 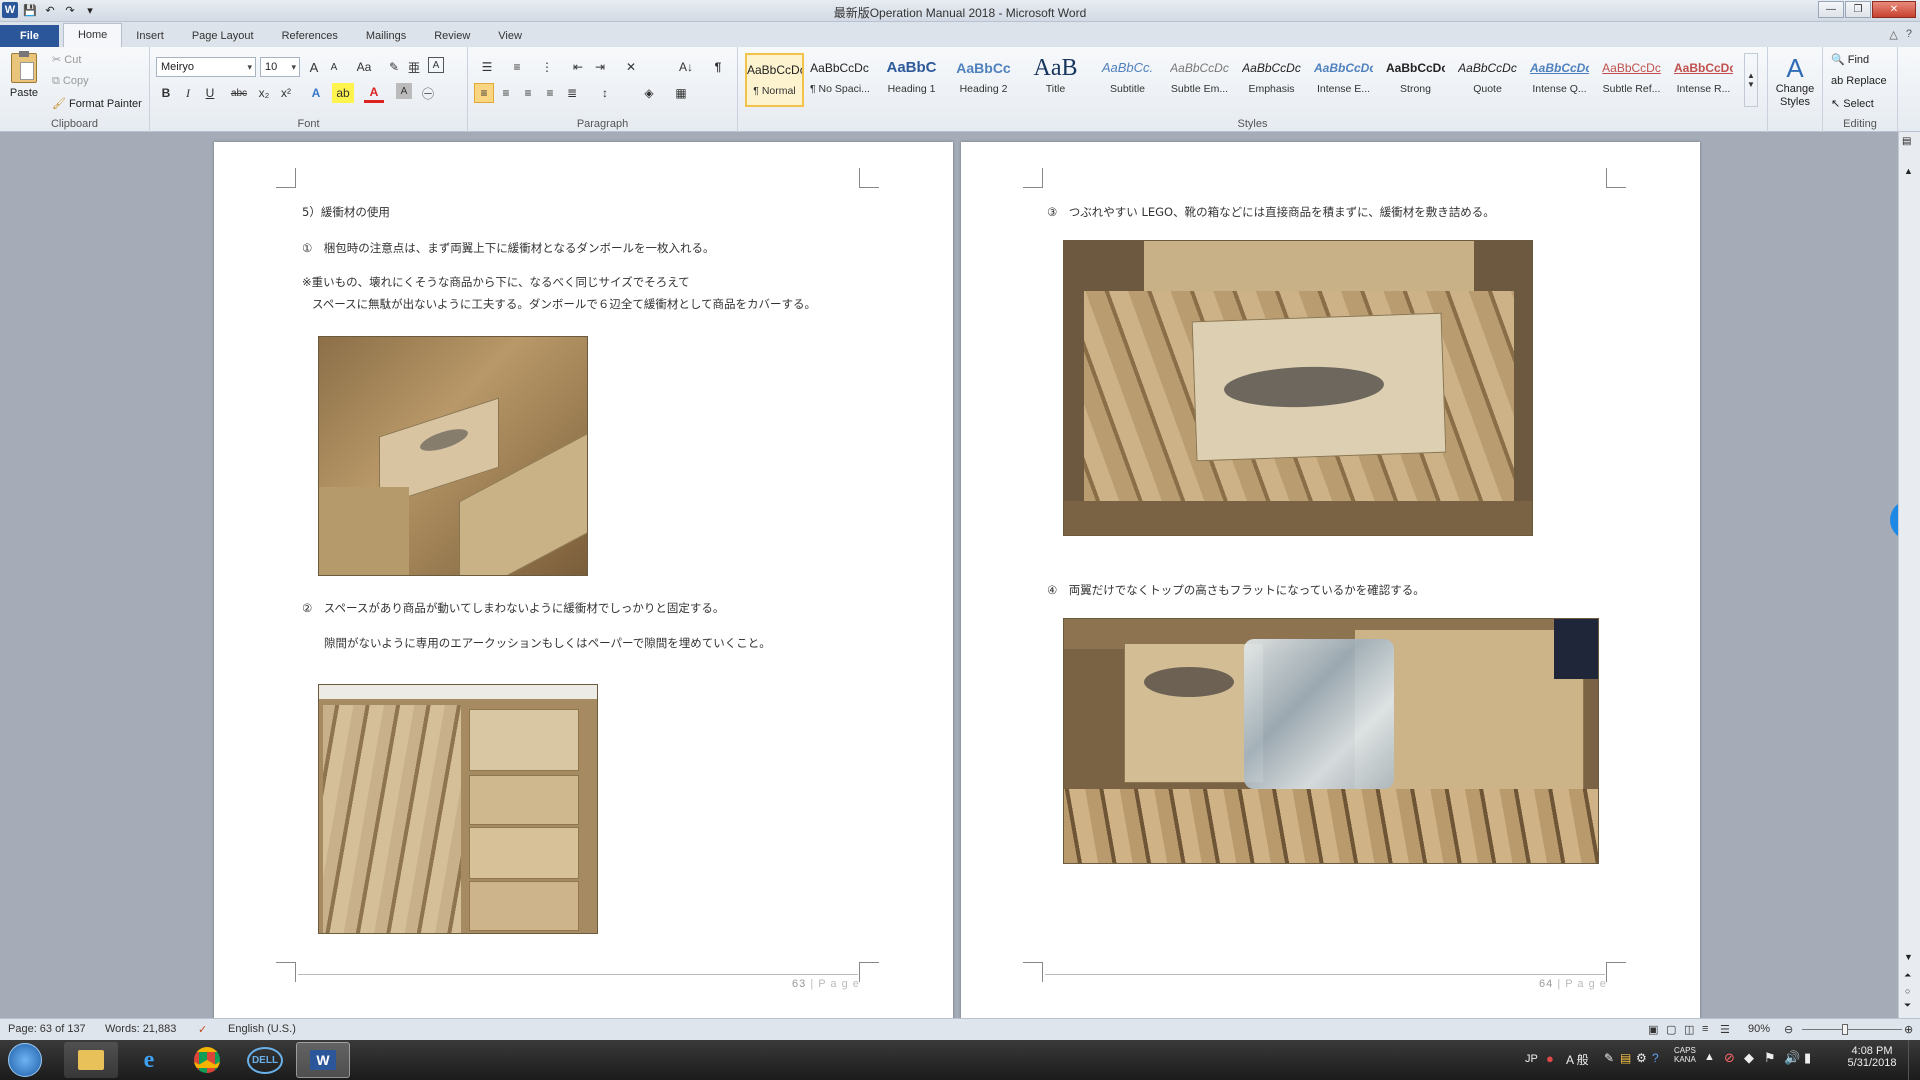 What do you see at coordinates (1487, 80) in the screenshot?
I see `style-quote: AaBbCcDc Quote` at bounding box center [1487, 80].